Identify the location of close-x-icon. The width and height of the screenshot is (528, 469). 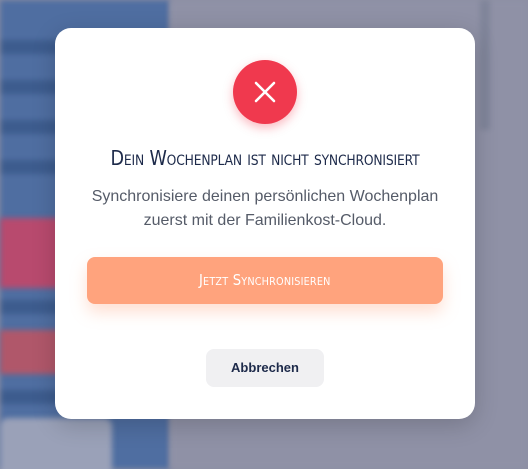
(265, 92).